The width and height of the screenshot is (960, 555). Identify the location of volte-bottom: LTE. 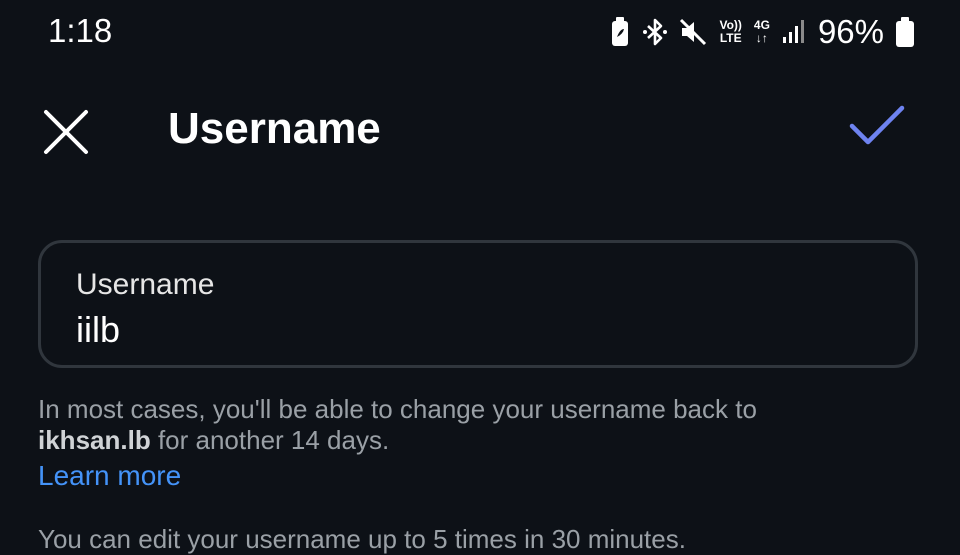
(730, 38).